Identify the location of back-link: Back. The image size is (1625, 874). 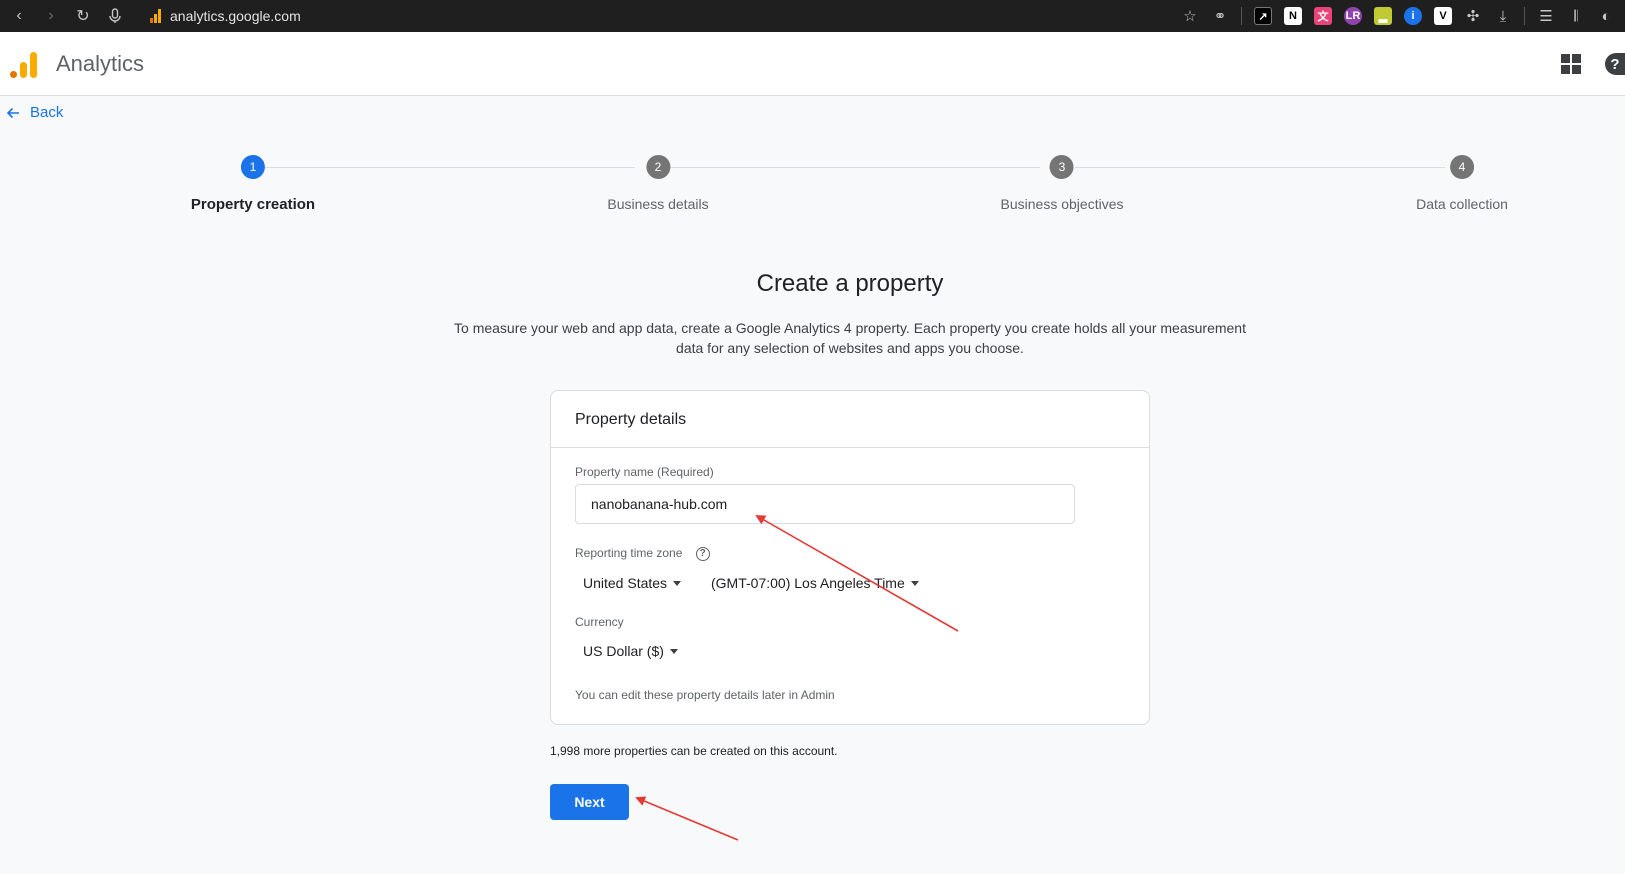
(34, 112).